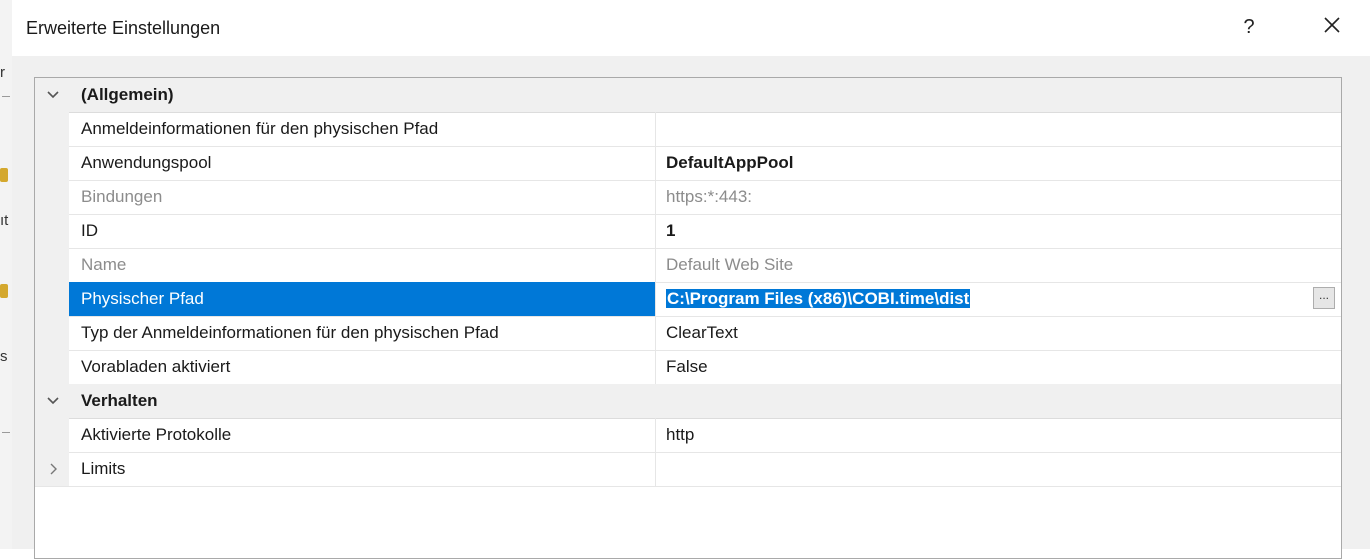  What do you see at coordinates (103, 468) in the screenshot?
I see `property-name: Limits` at bounding box center [103, 468].